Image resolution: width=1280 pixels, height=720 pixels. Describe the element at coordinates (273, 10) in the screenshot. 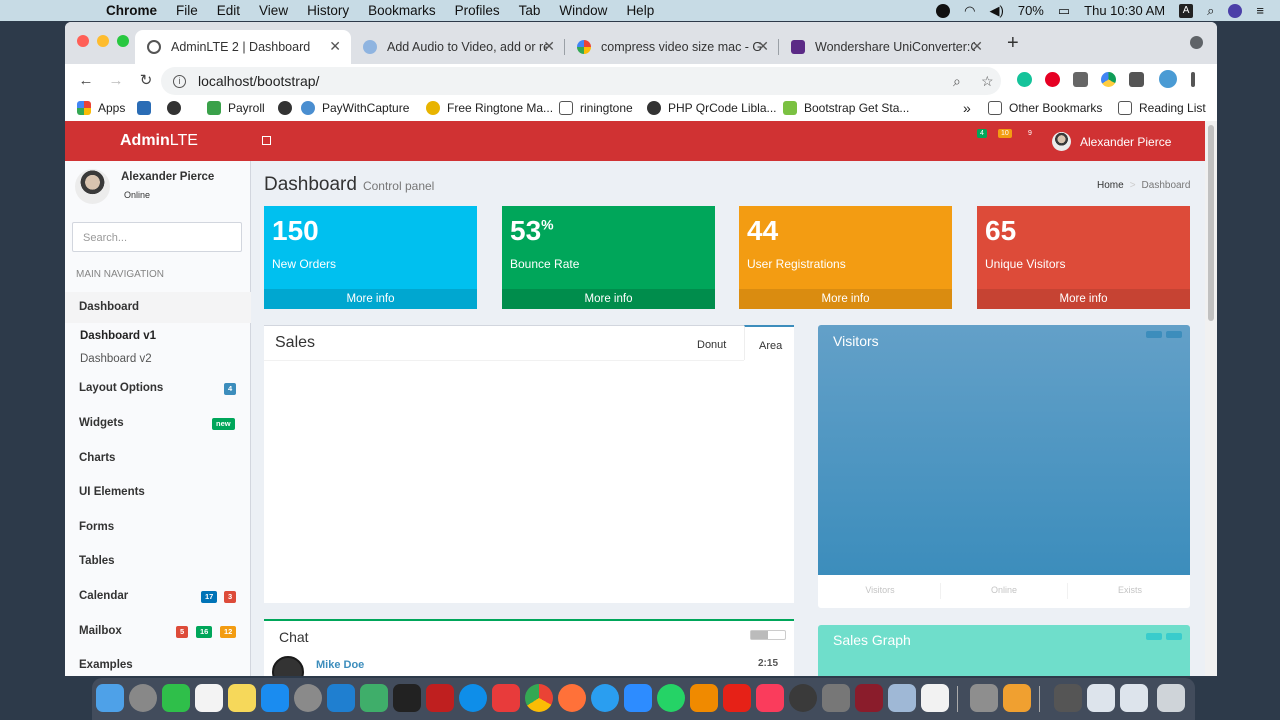

I see `menu-view: View` at that location.